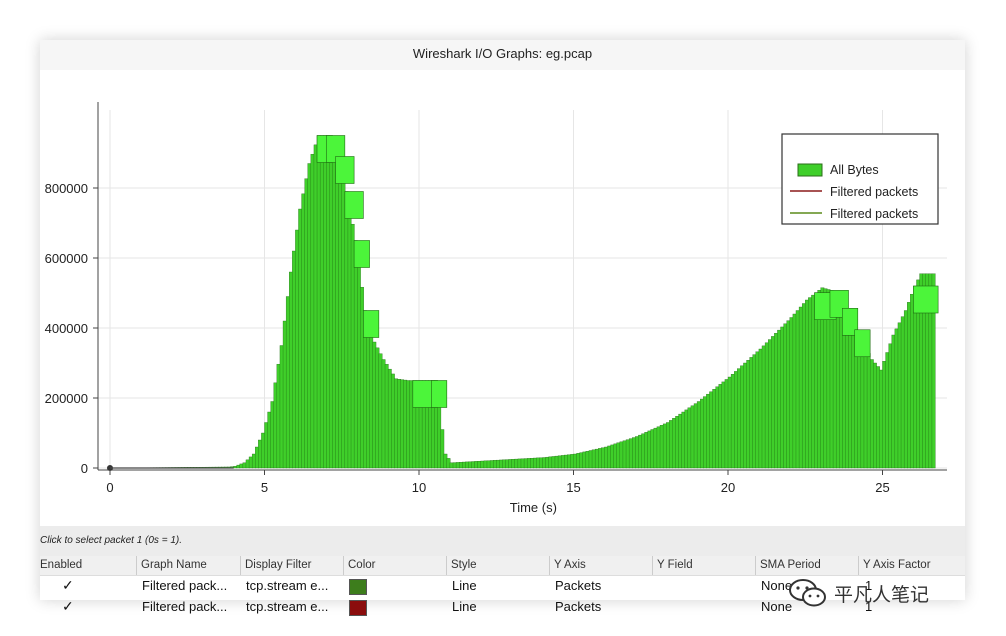 The image size is (1006, 636). What do you see at coordinates (806, 565) in the screenshot?
I see `header-sma-period: SMA Period` at bounding box center [806, 565].